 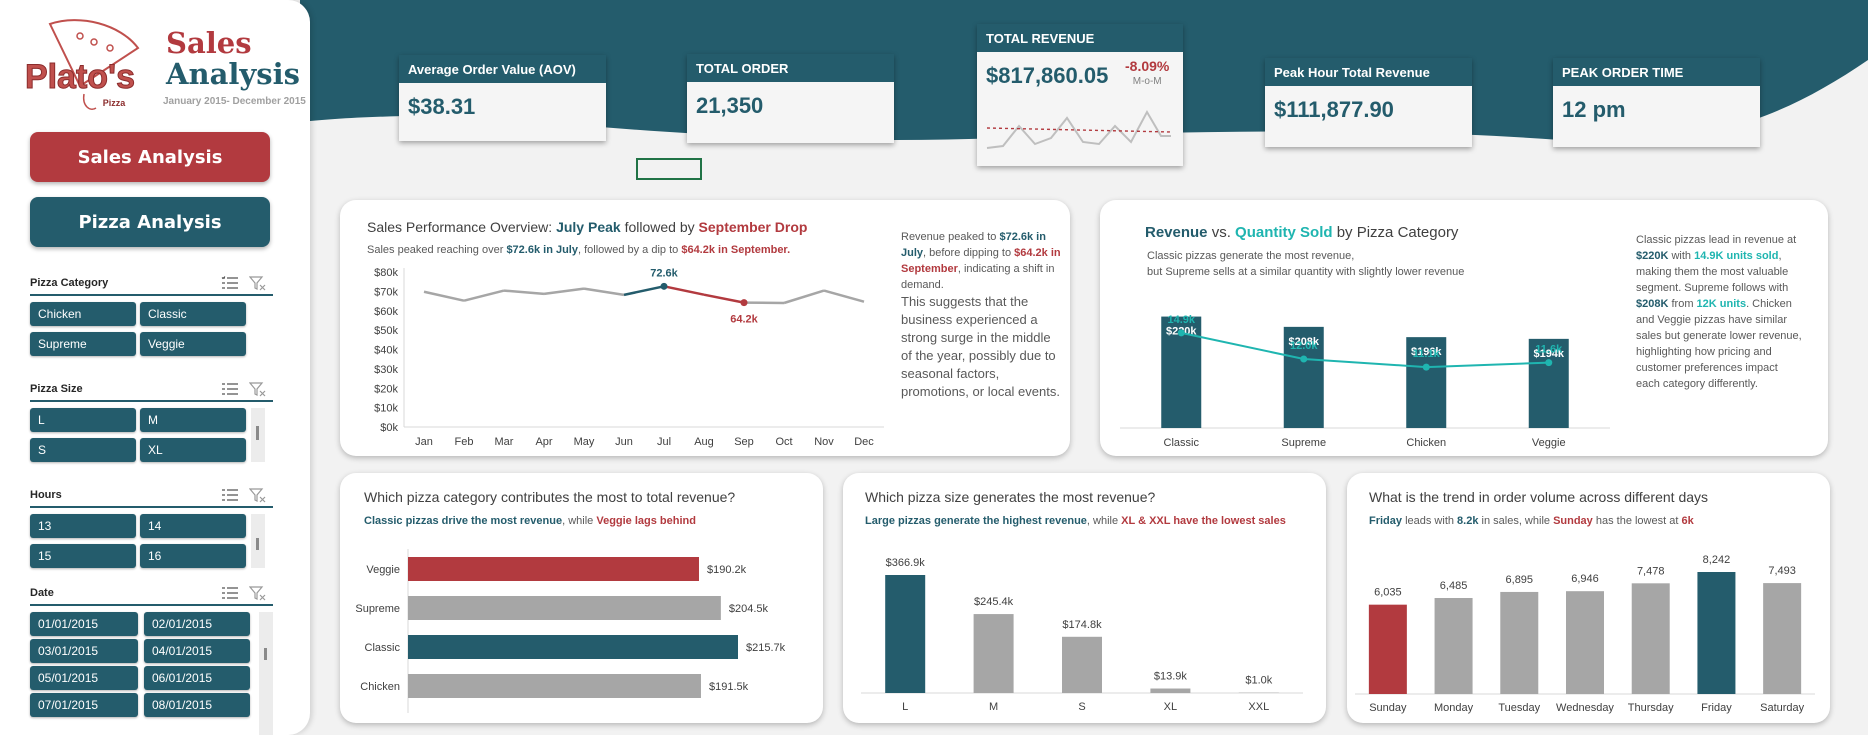 I want to click on pizza-analysis-button: Pizza Analysis, so click(x=150, y=222).